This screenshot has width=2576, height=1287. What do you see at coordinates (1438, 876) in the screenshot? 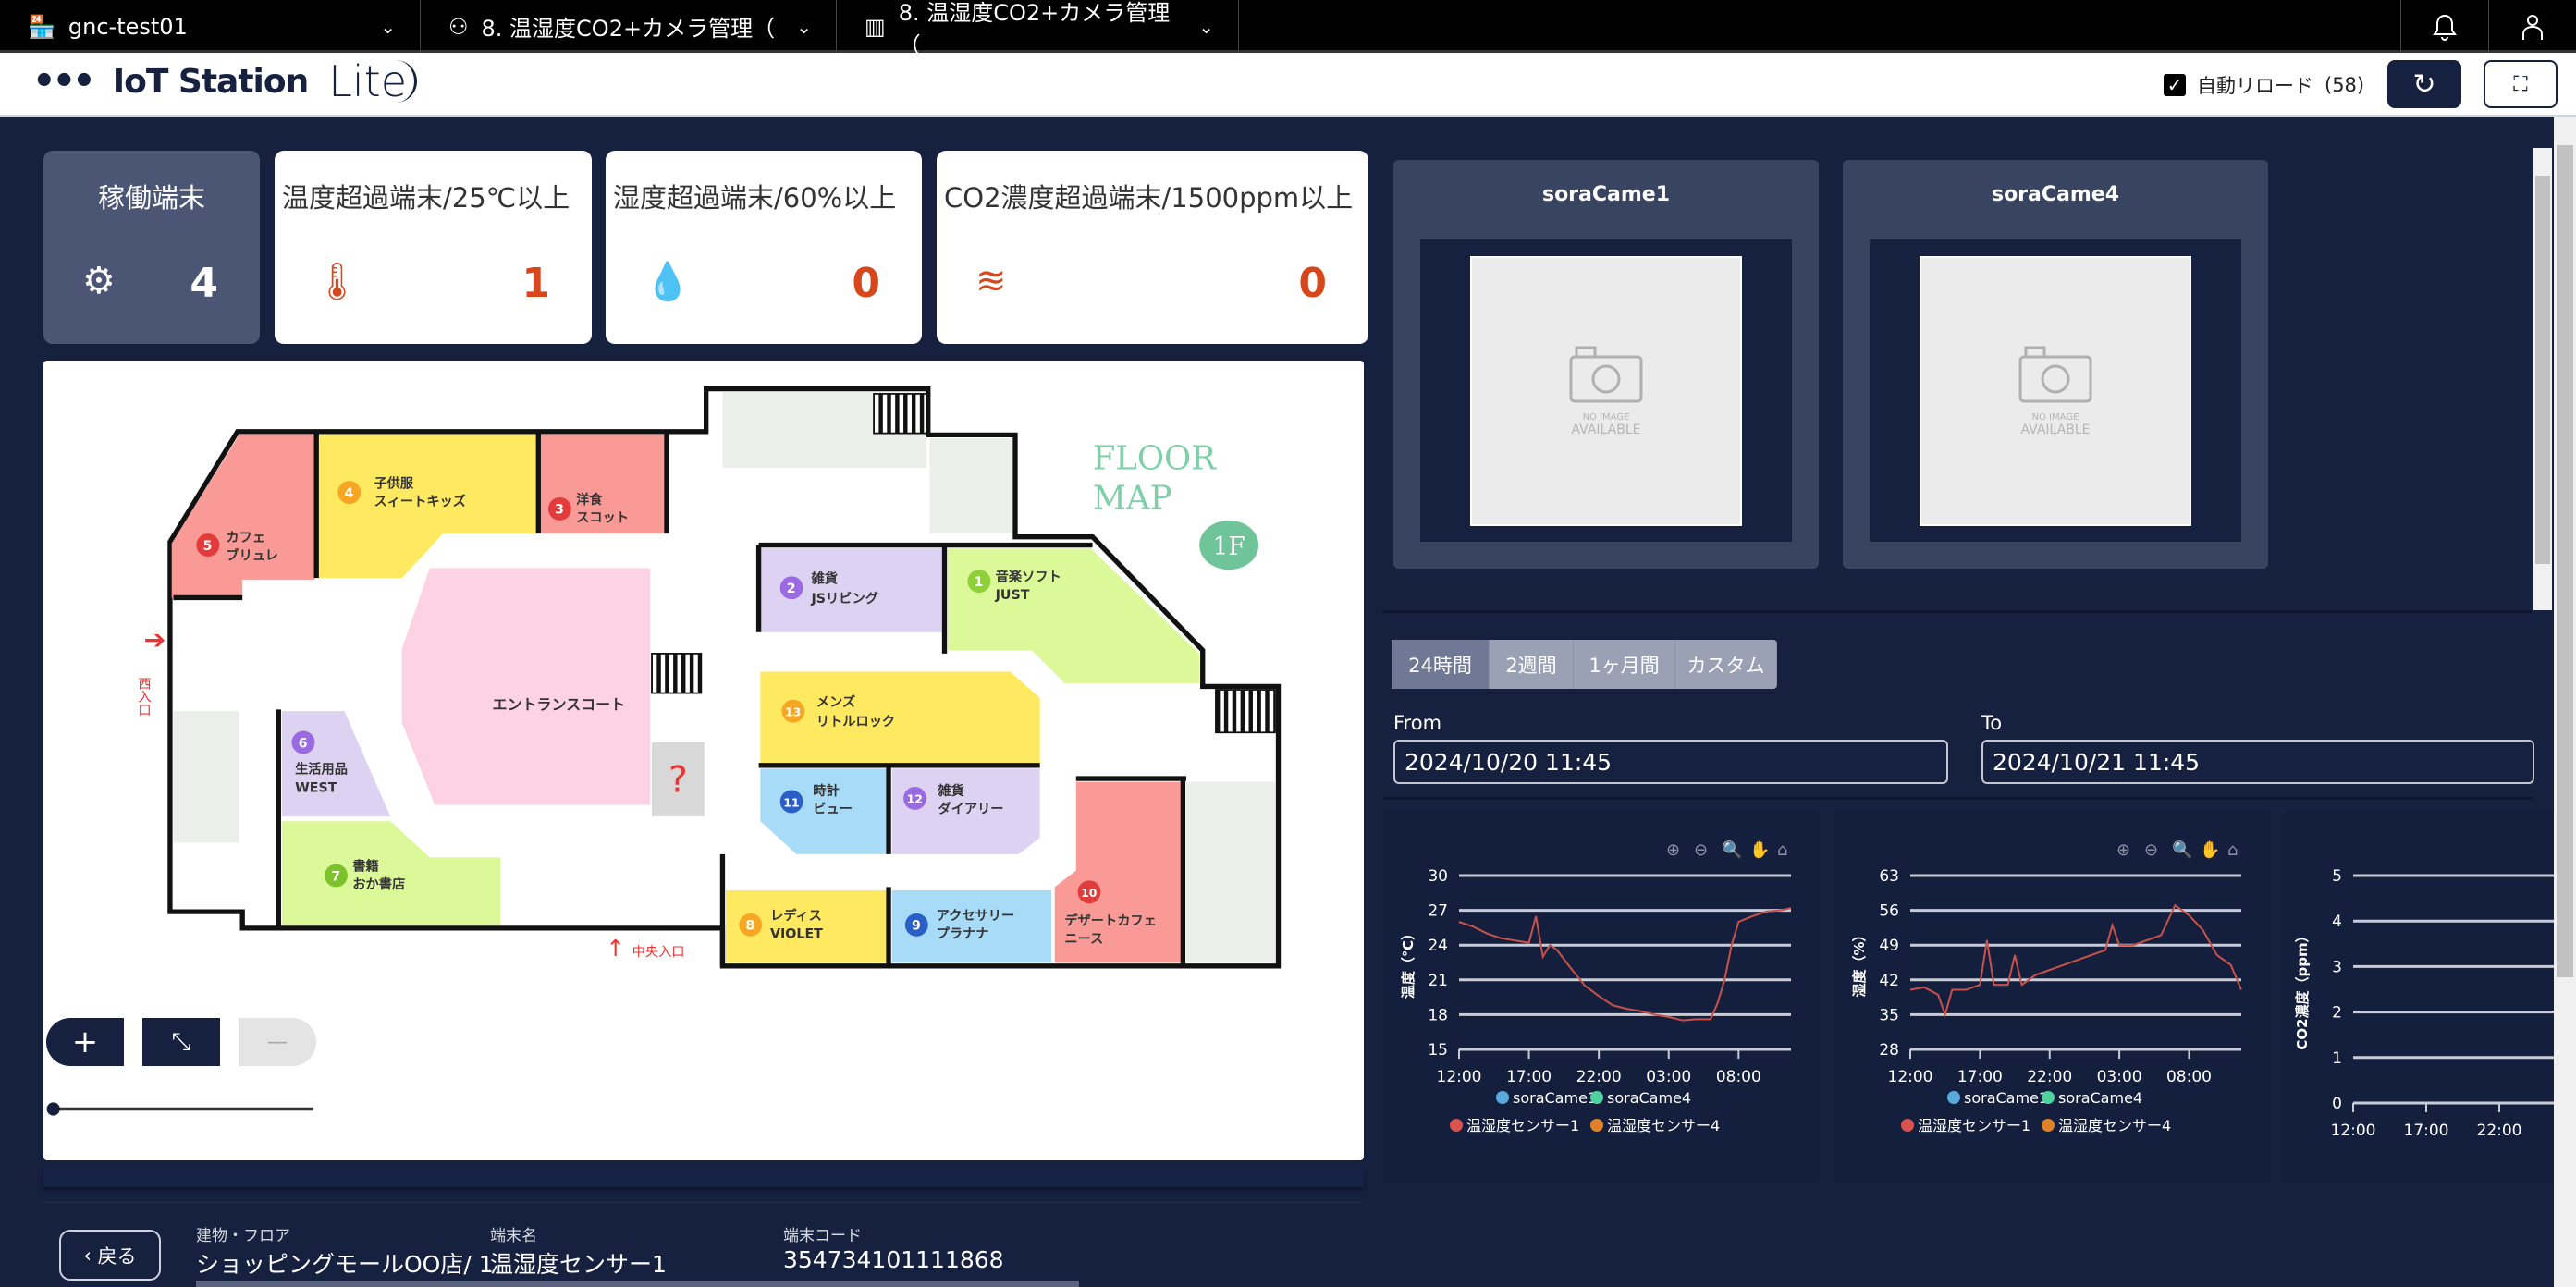
I see `y-tick-label: 30` at bounding box center [1438, 876].